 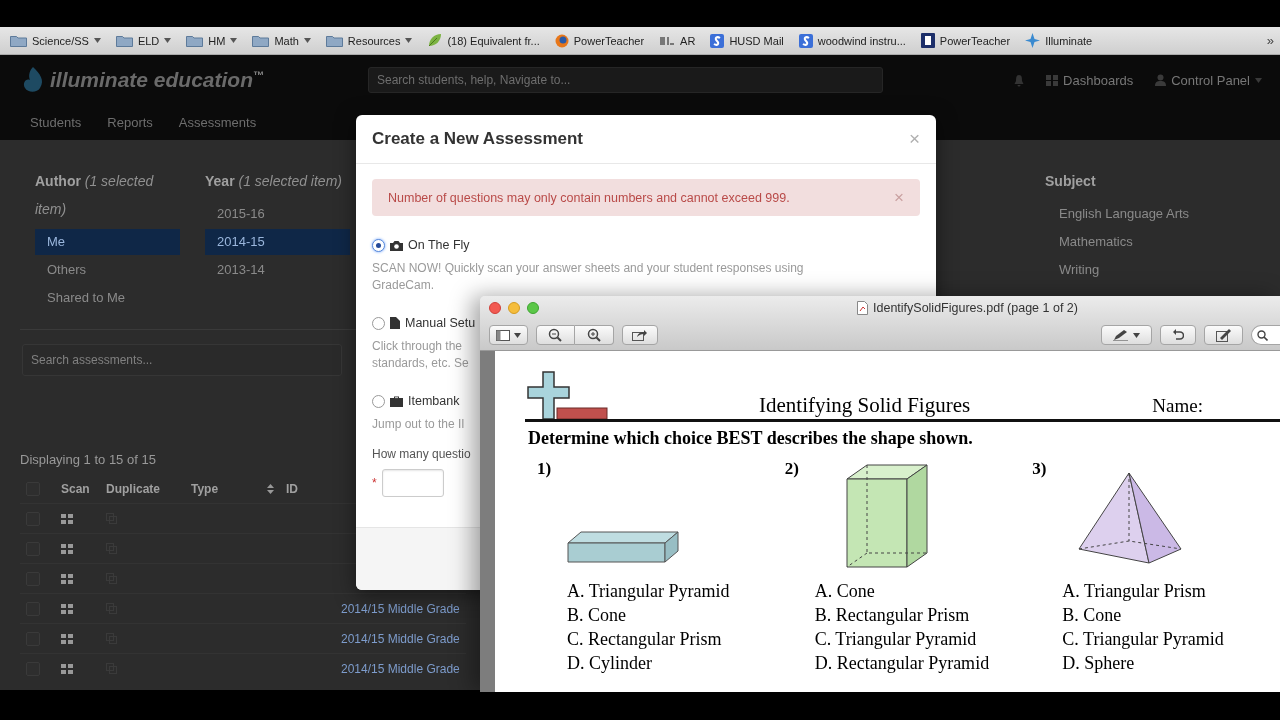 What do you see at coordinates (435, 40) in the screenshot?
I see `leaf-icon` at bounding box center [435, 40].